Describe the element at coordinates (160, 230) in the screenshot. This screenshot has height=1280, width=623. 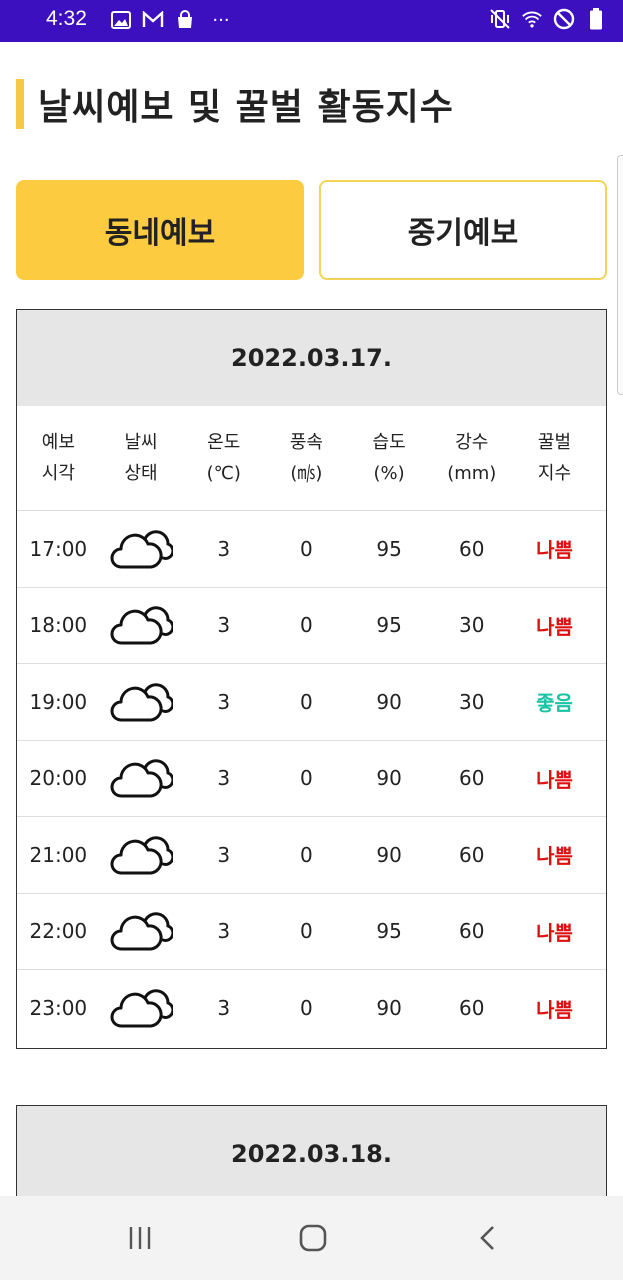
I see `tab-local-forecast: 동네예보` at that location.